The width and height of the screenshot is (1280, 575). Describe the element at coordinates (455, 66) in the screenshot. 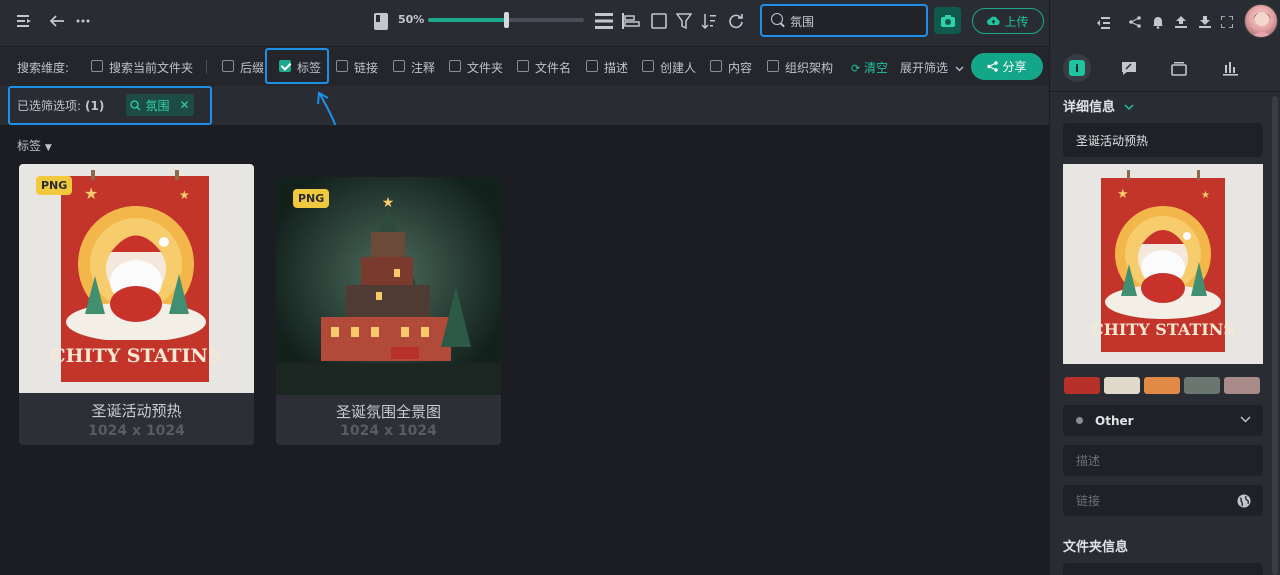

I see `checkbox-folder` at that location.